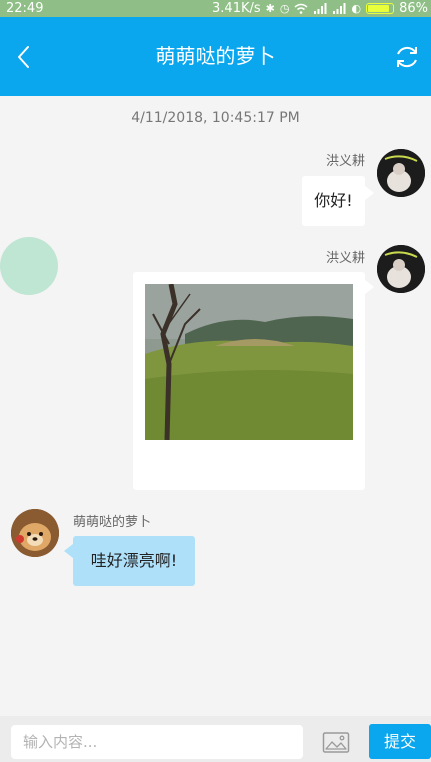 This screenshot has width=431, height=762. I want to click on header-bar: 萌萌哒的萝卜, so click(215, 56).